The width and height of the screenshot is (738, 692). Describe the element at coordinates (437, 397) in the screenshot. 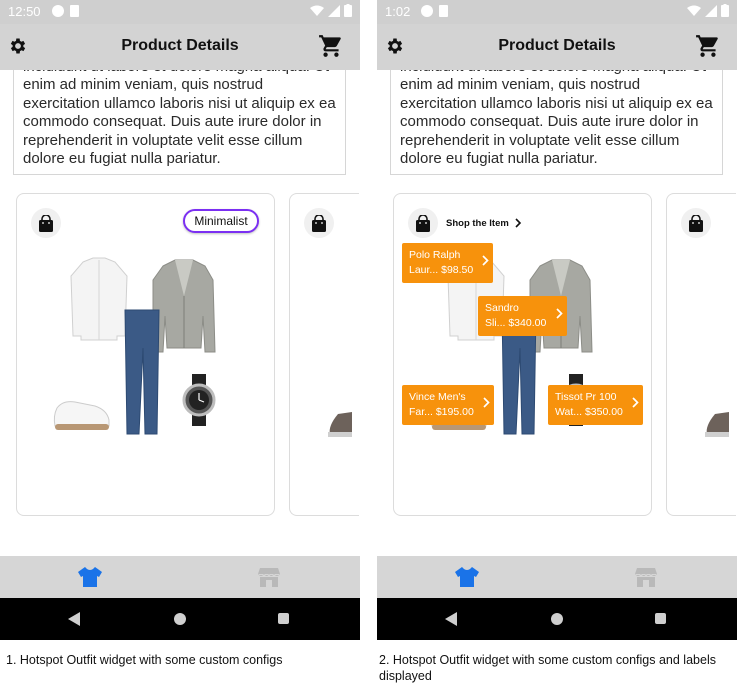

I see `hotspot-product-name: Vince Men's` at that location.